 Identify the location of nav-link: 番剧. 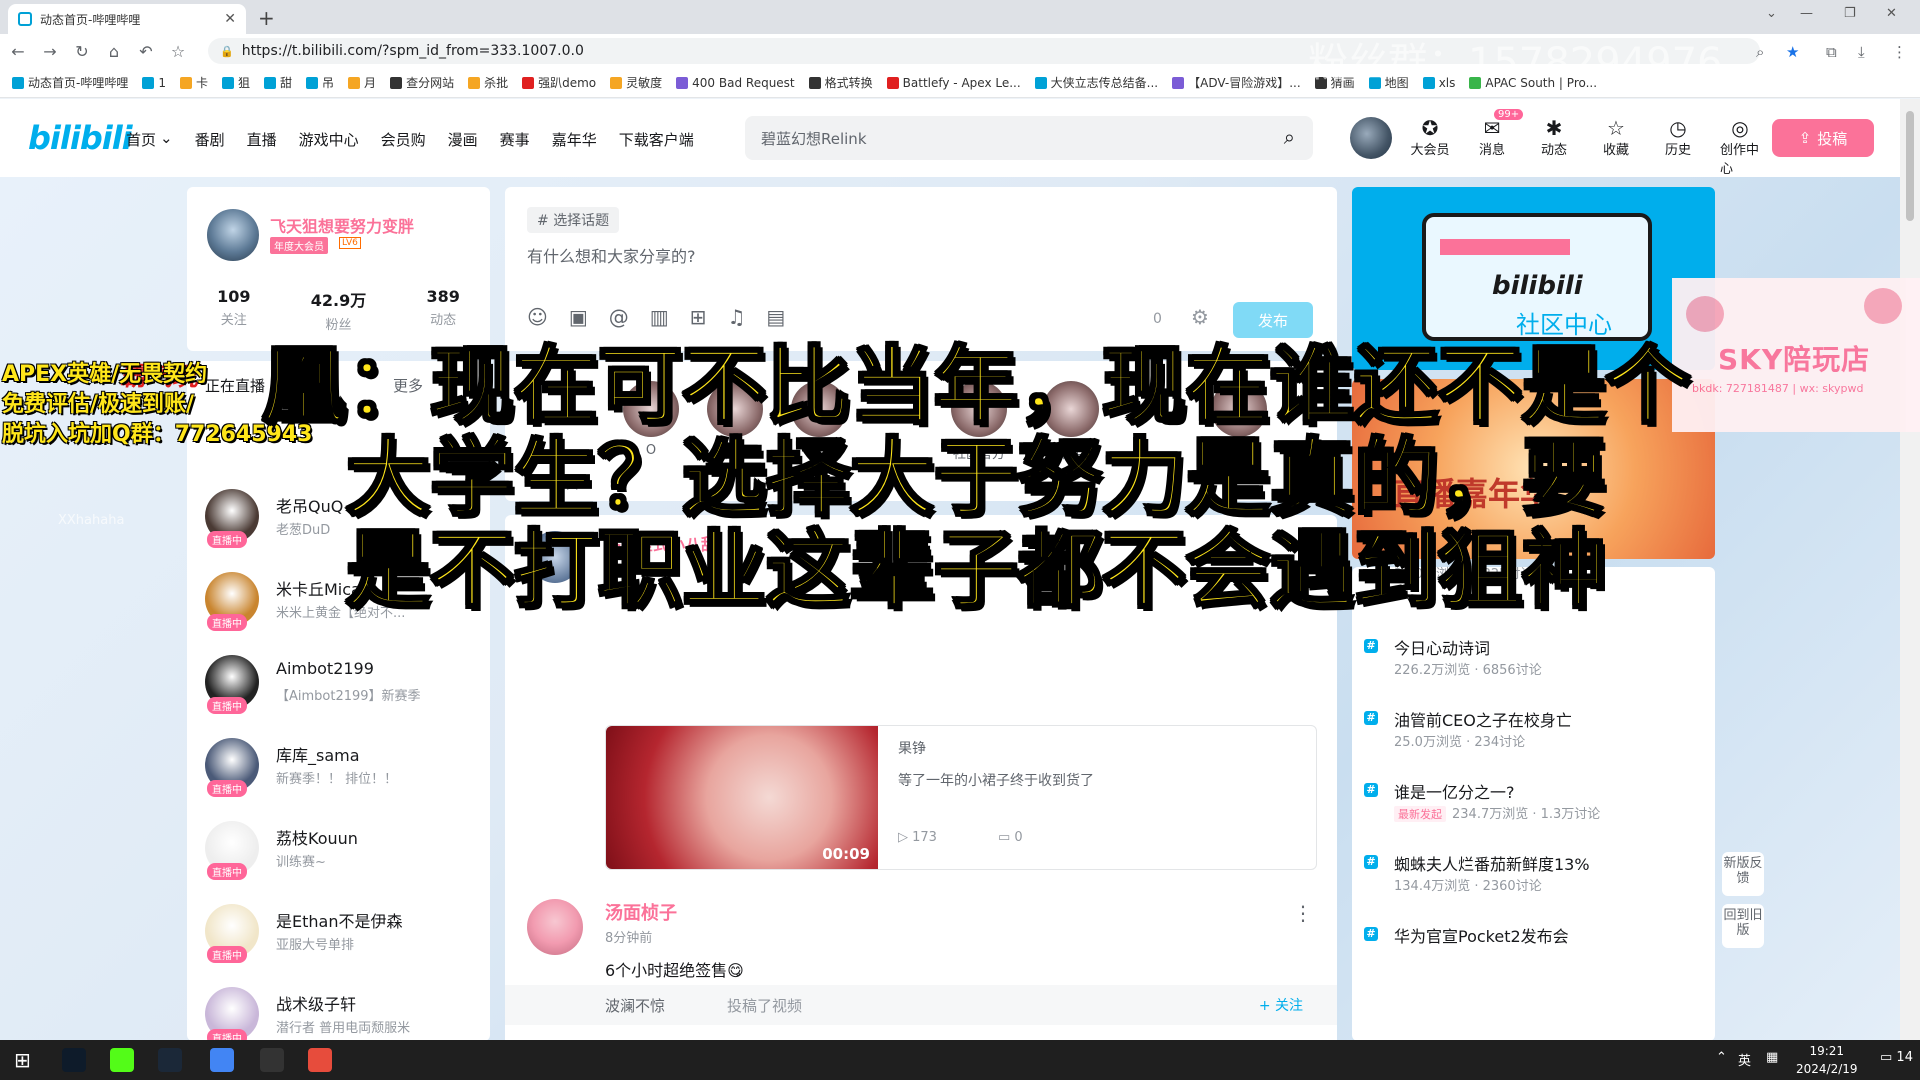
(210, 139).